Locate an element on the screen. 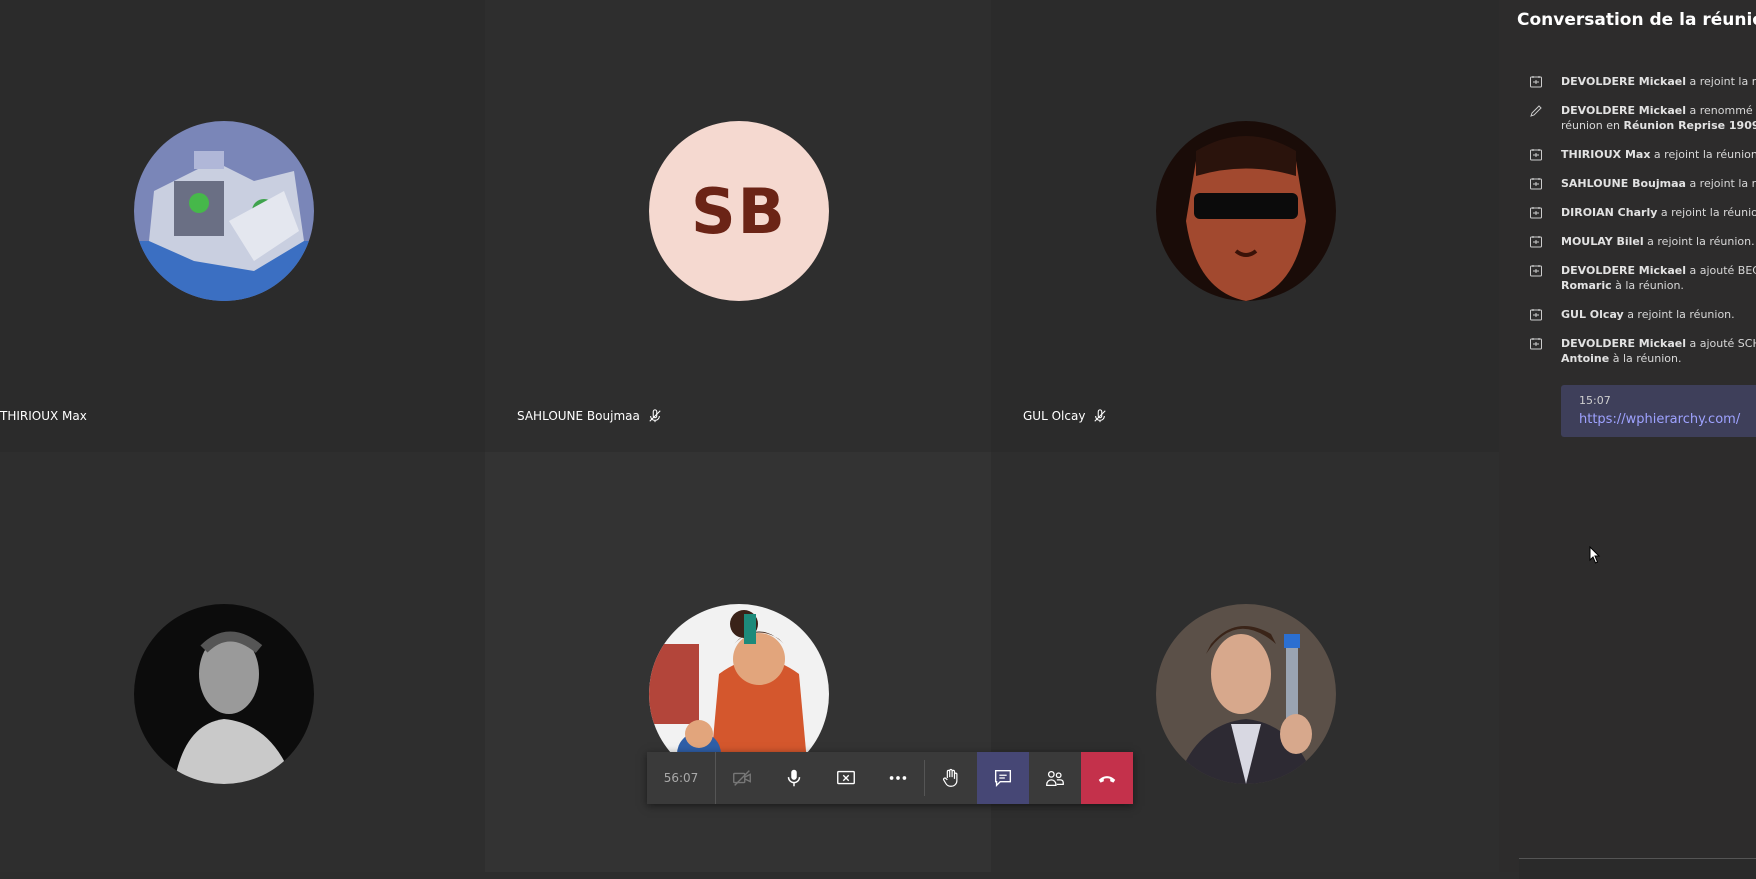 This screenshot has height=879, width=1756. hang-up-icon is located at coordinates (1107, 779).